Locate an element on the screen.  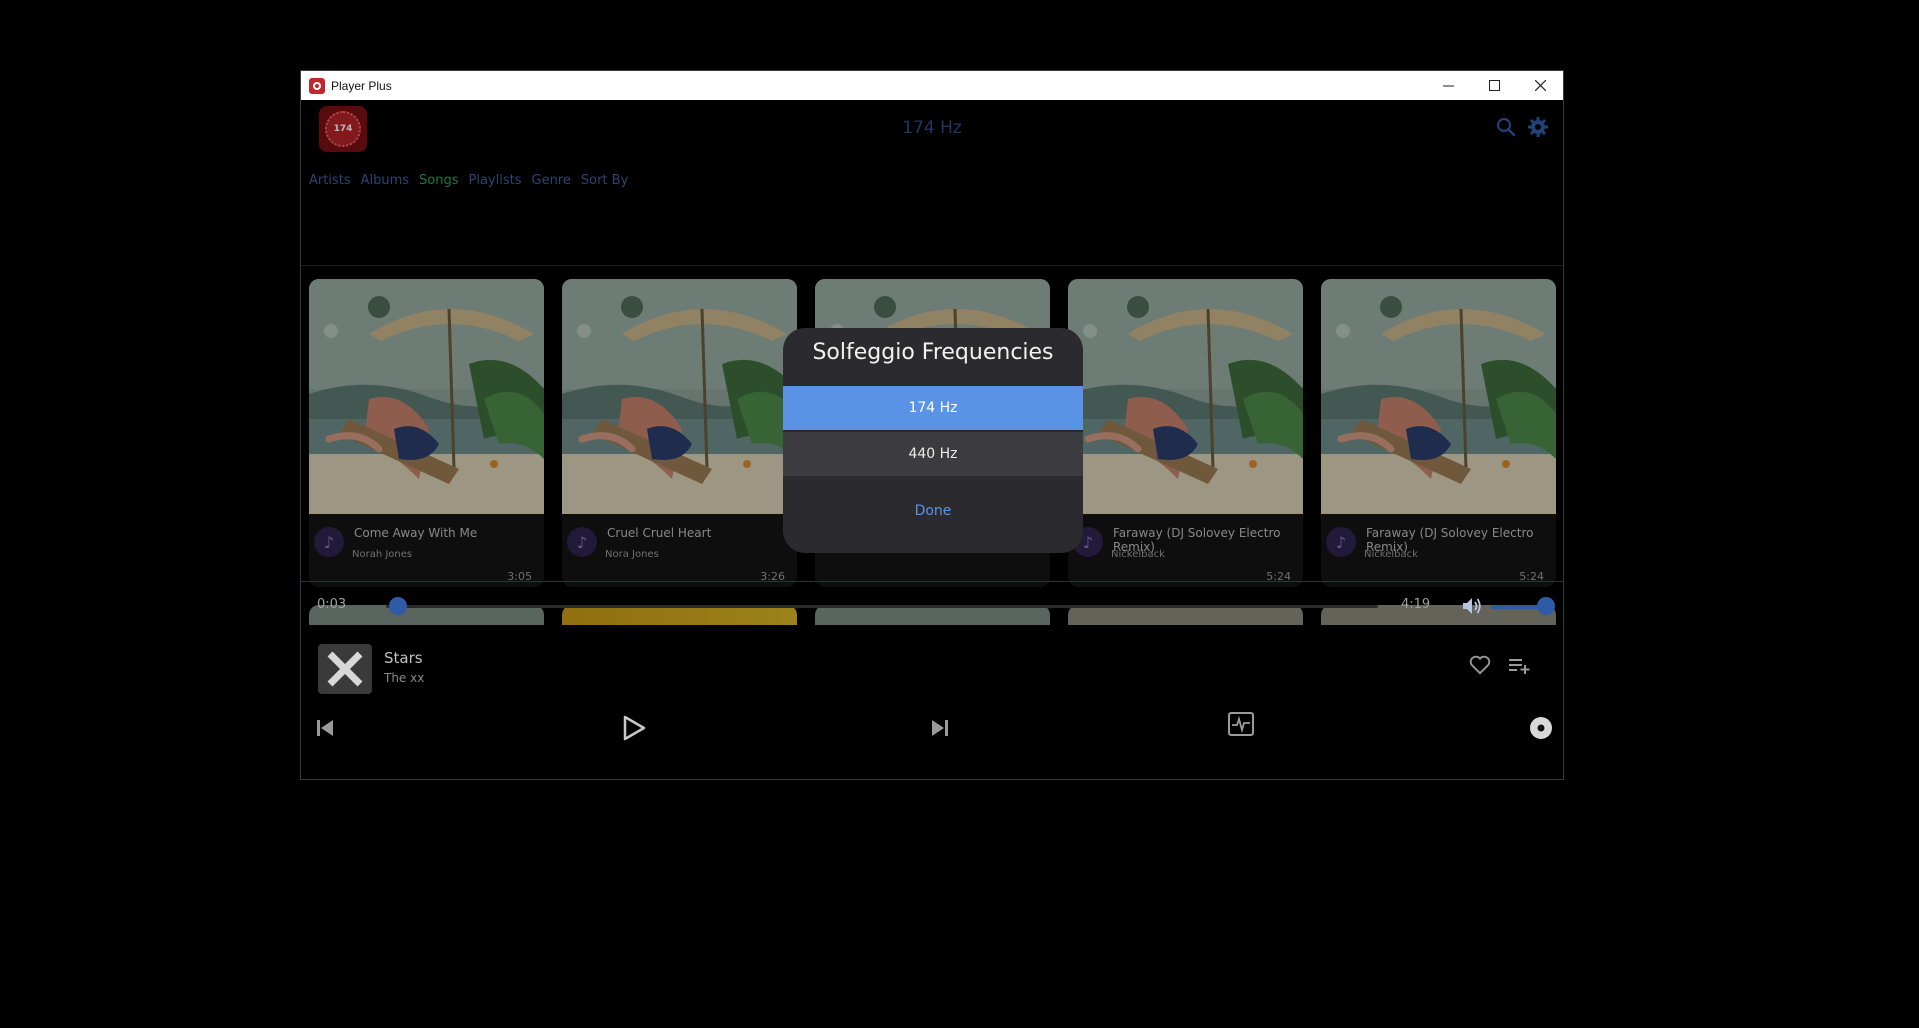
tab-sort-by: Sort By is located at coordinates (604, 180).